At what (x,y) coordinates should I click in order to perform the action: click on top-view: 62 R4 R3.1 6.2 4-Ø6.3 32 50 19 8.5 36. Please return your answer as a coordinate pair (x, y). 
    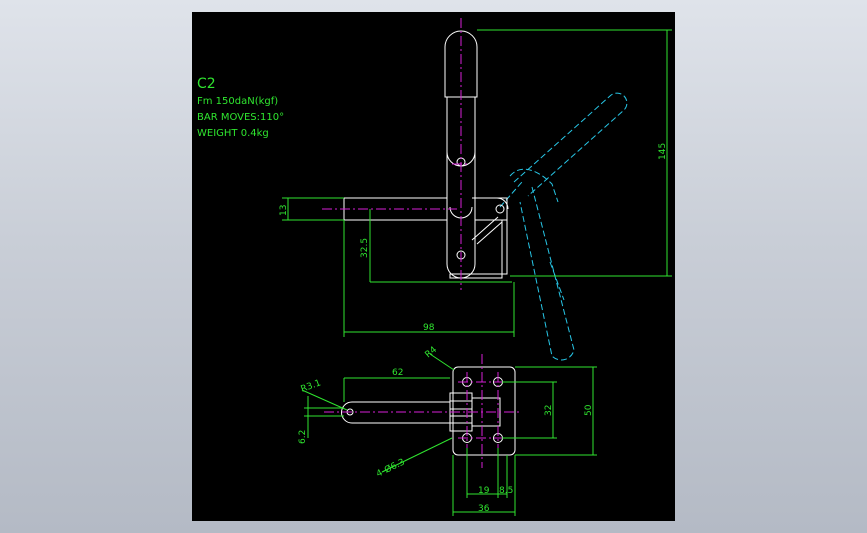
    Looking at the image, I should click on (447, 430).